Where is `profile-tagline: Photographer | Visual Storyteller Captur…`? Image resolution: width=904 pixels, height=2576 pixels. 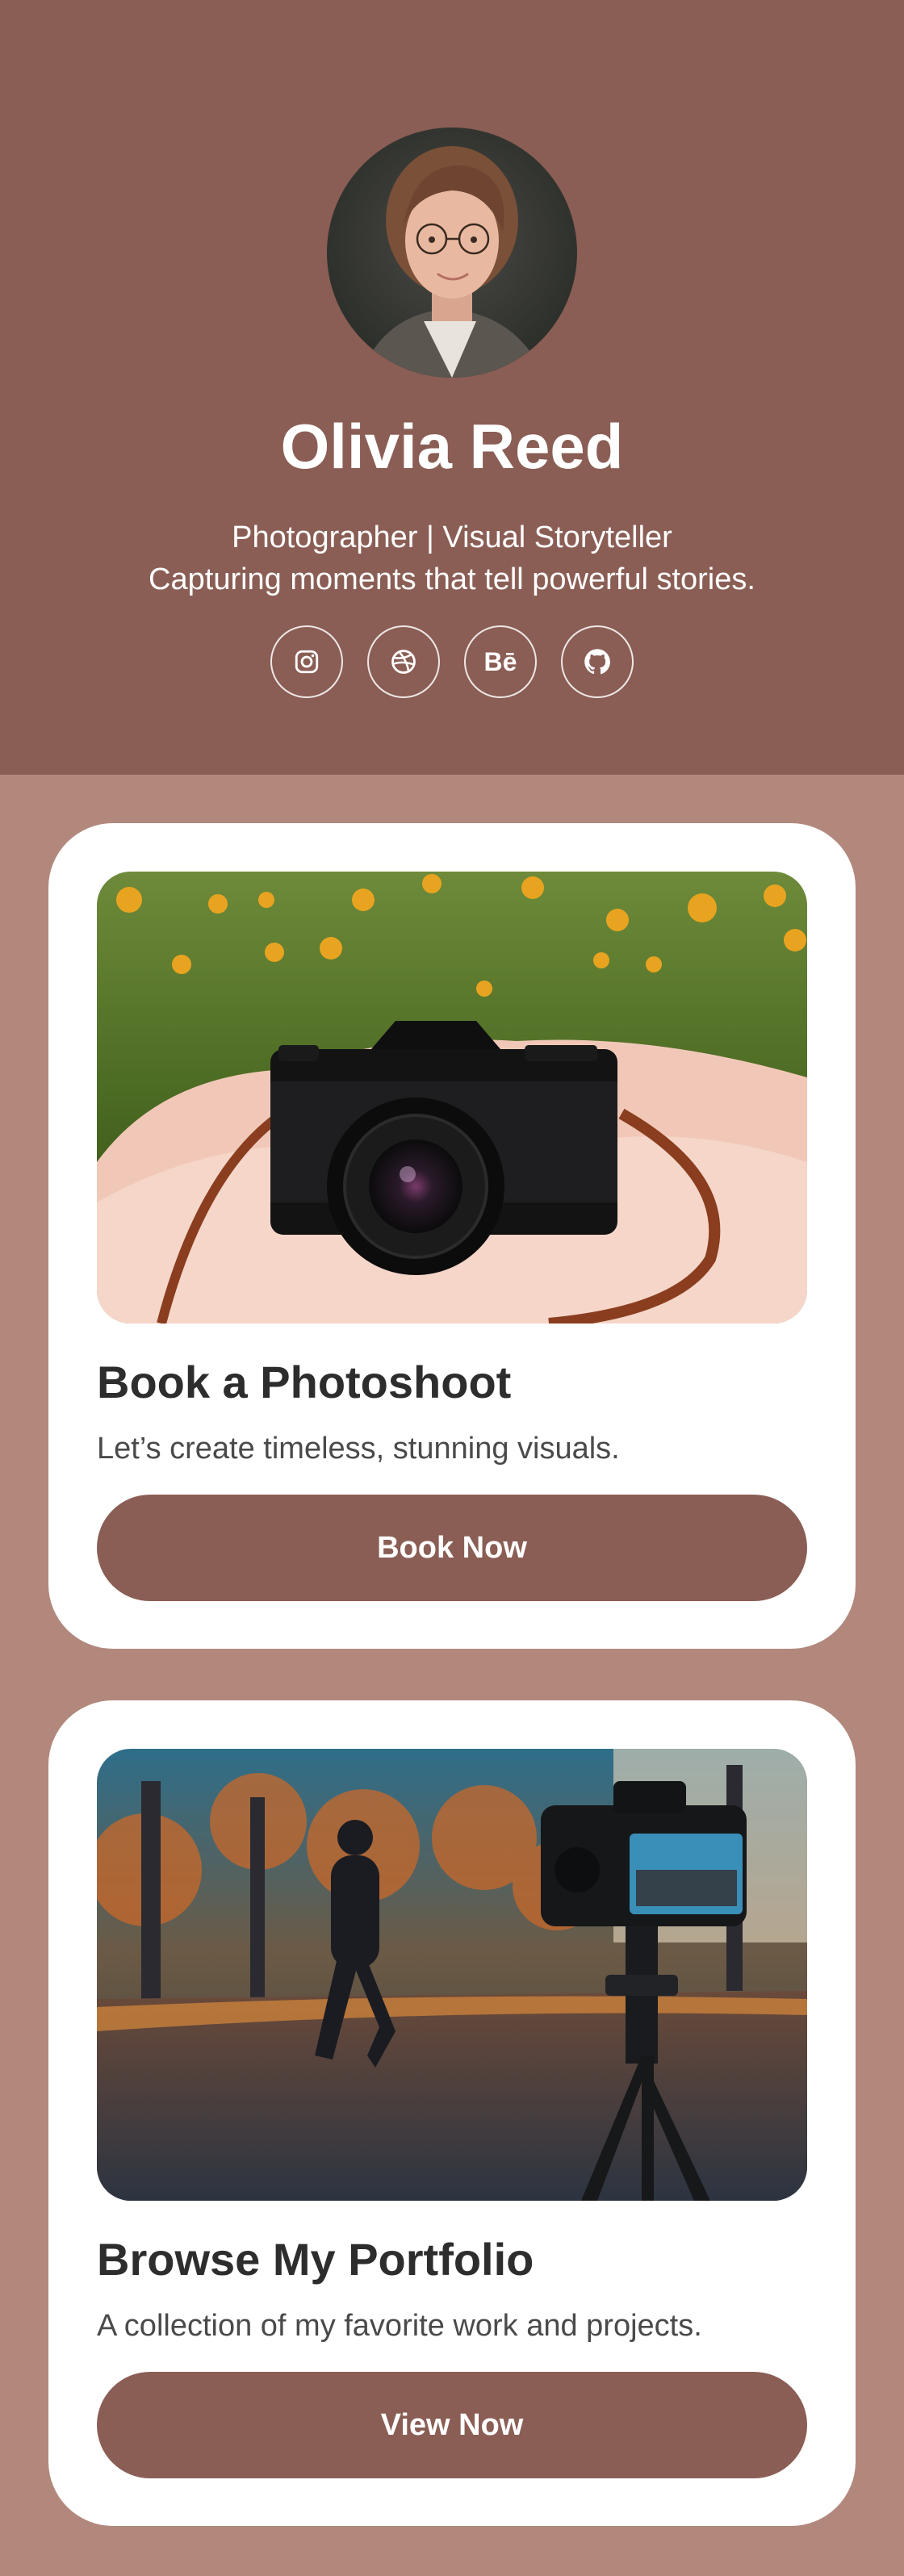
profile-tagline: Photographer | Visual Storyteller Captur… is located at coordinates (452, 558).